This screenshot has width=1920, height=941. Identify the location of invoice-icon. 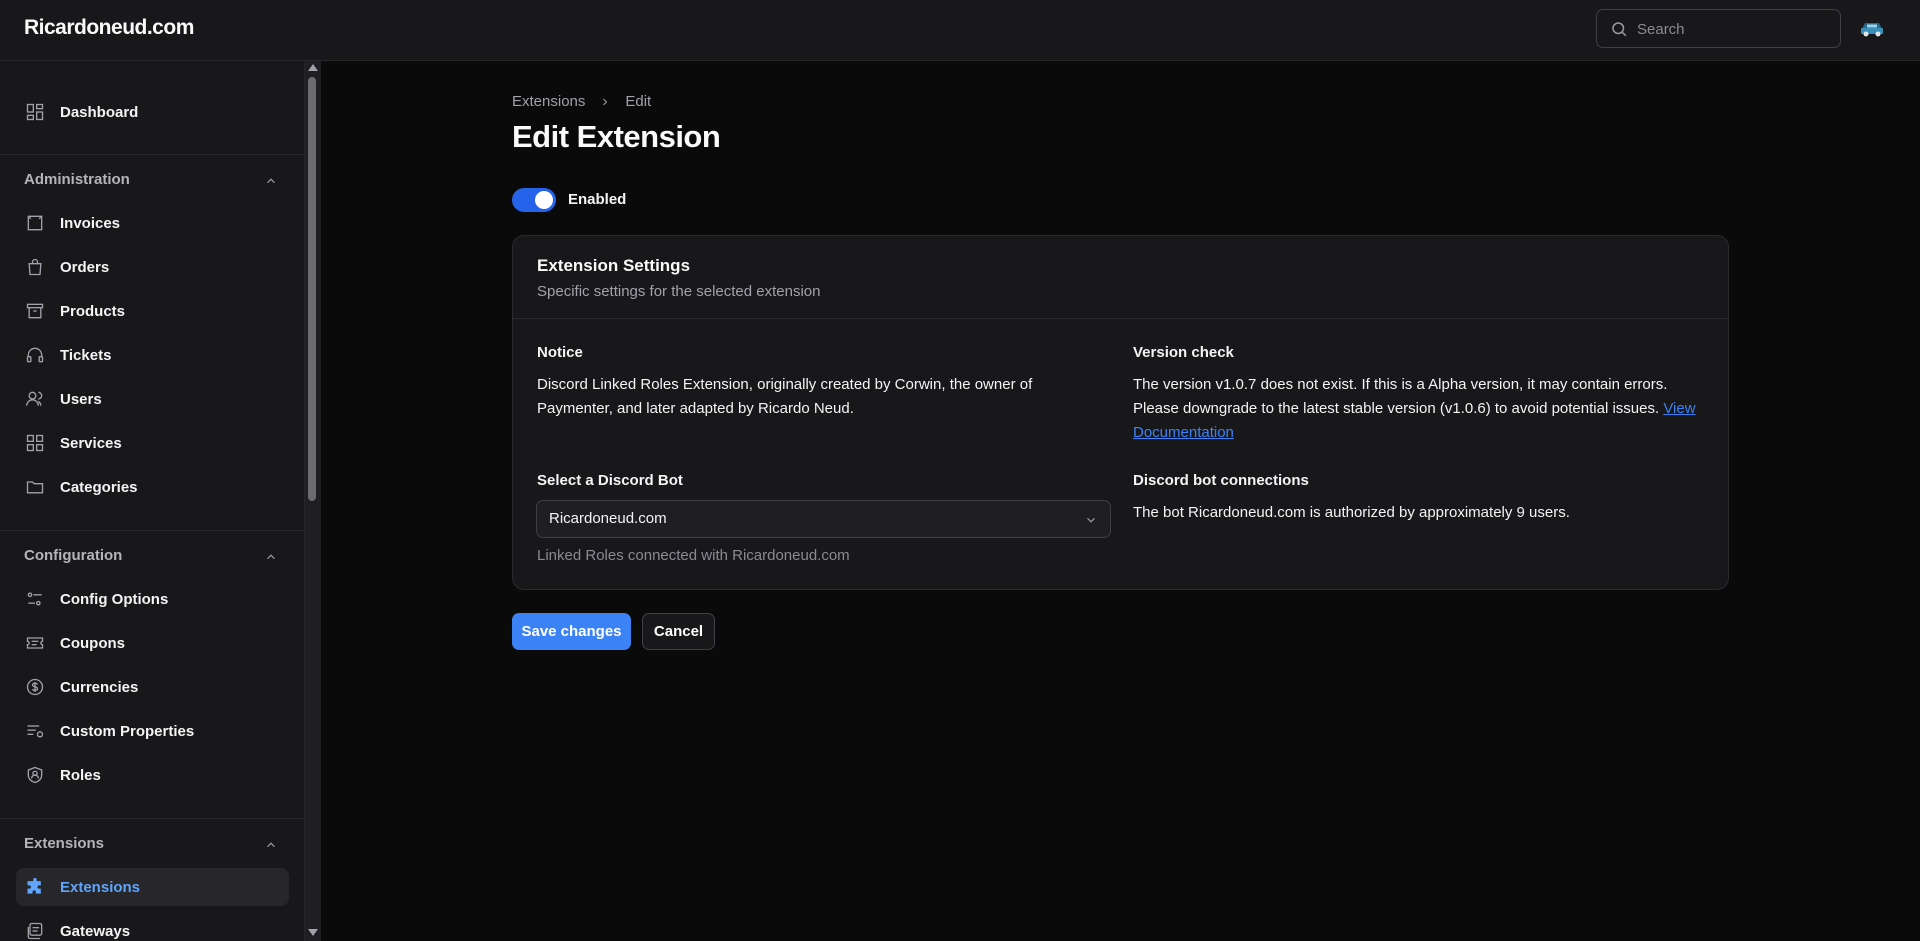
(35, 223).